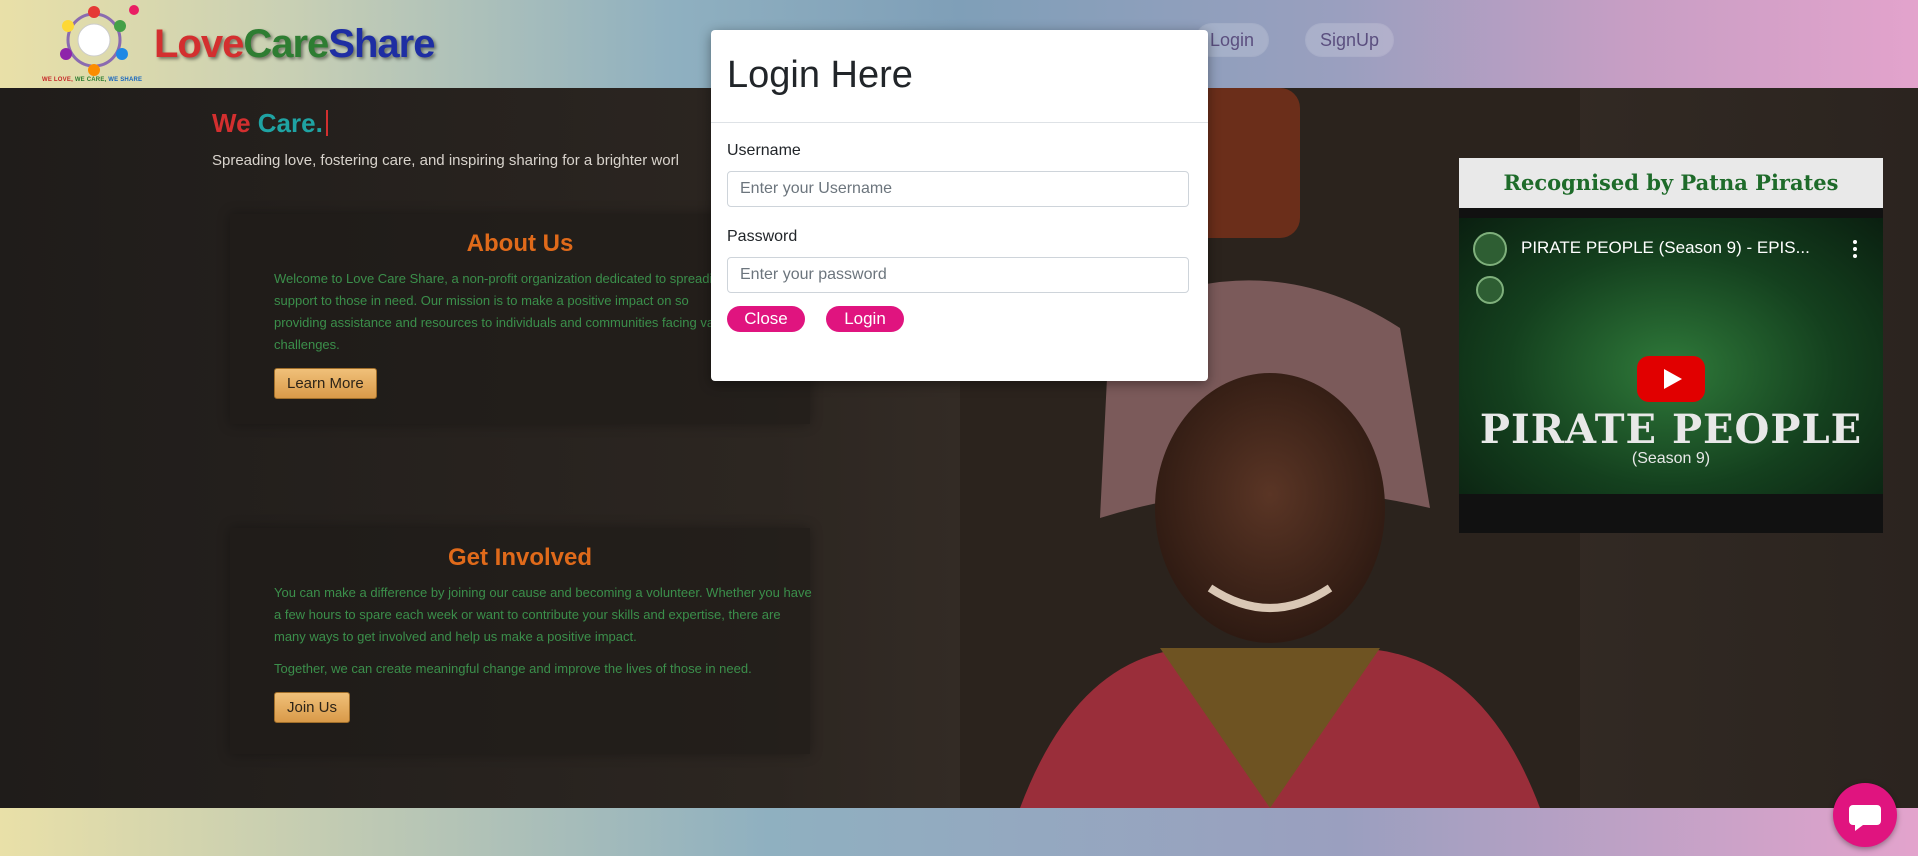 The height and width of the screenshot is (856, 1918). What do you see at coordinates (865, 319) in the screenshot?
I see `login-button: Login` at bounding box center [865, 319].